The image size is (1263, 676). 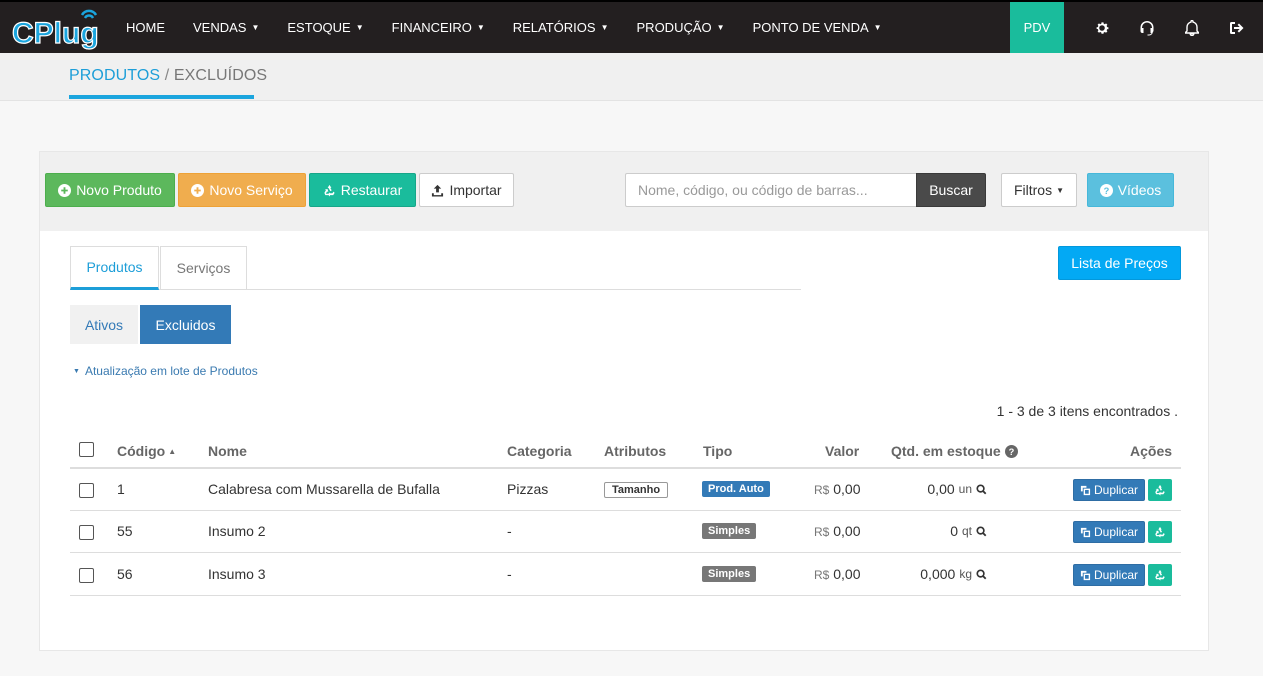 I want to click on nav-vendas: VENDAS ▼, so click(x=226, y=27).